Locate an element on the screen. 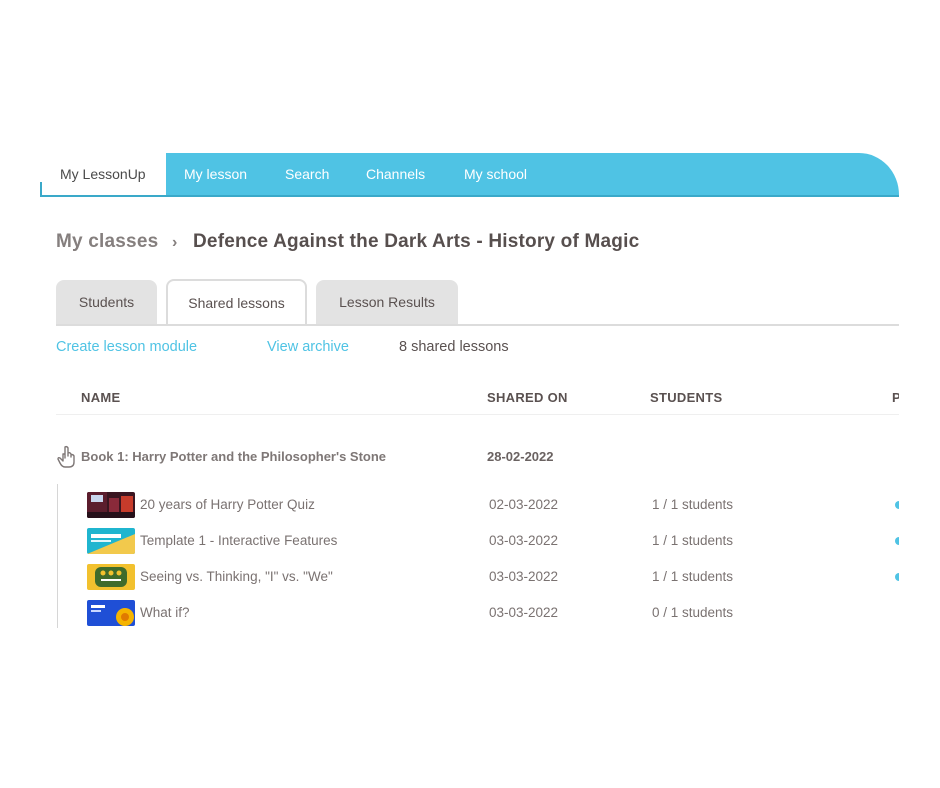 Image resolution: width=940 pixels, height=788 pixels. column-header-shared-on: SHARED ON is located at coordinates (527, 397).